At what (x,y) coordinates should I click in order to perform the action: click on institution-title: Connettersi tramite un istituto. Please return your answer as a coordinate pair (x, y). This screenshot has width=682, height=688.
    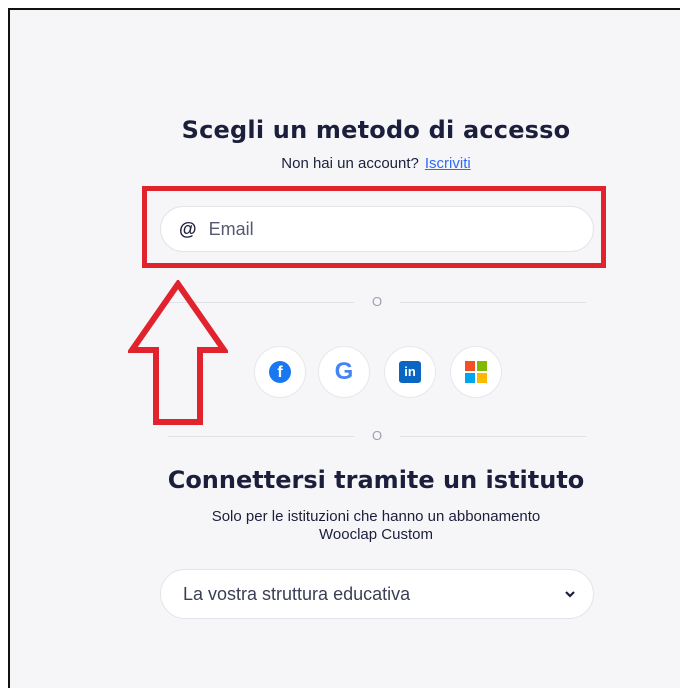
    Looking at the image, I should click on (376, 480).